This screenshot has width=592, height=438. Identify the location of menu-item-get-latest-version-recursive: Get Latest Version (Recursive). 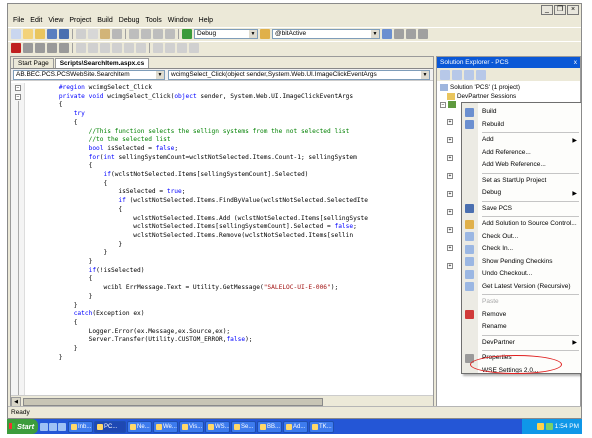
(521, 287).